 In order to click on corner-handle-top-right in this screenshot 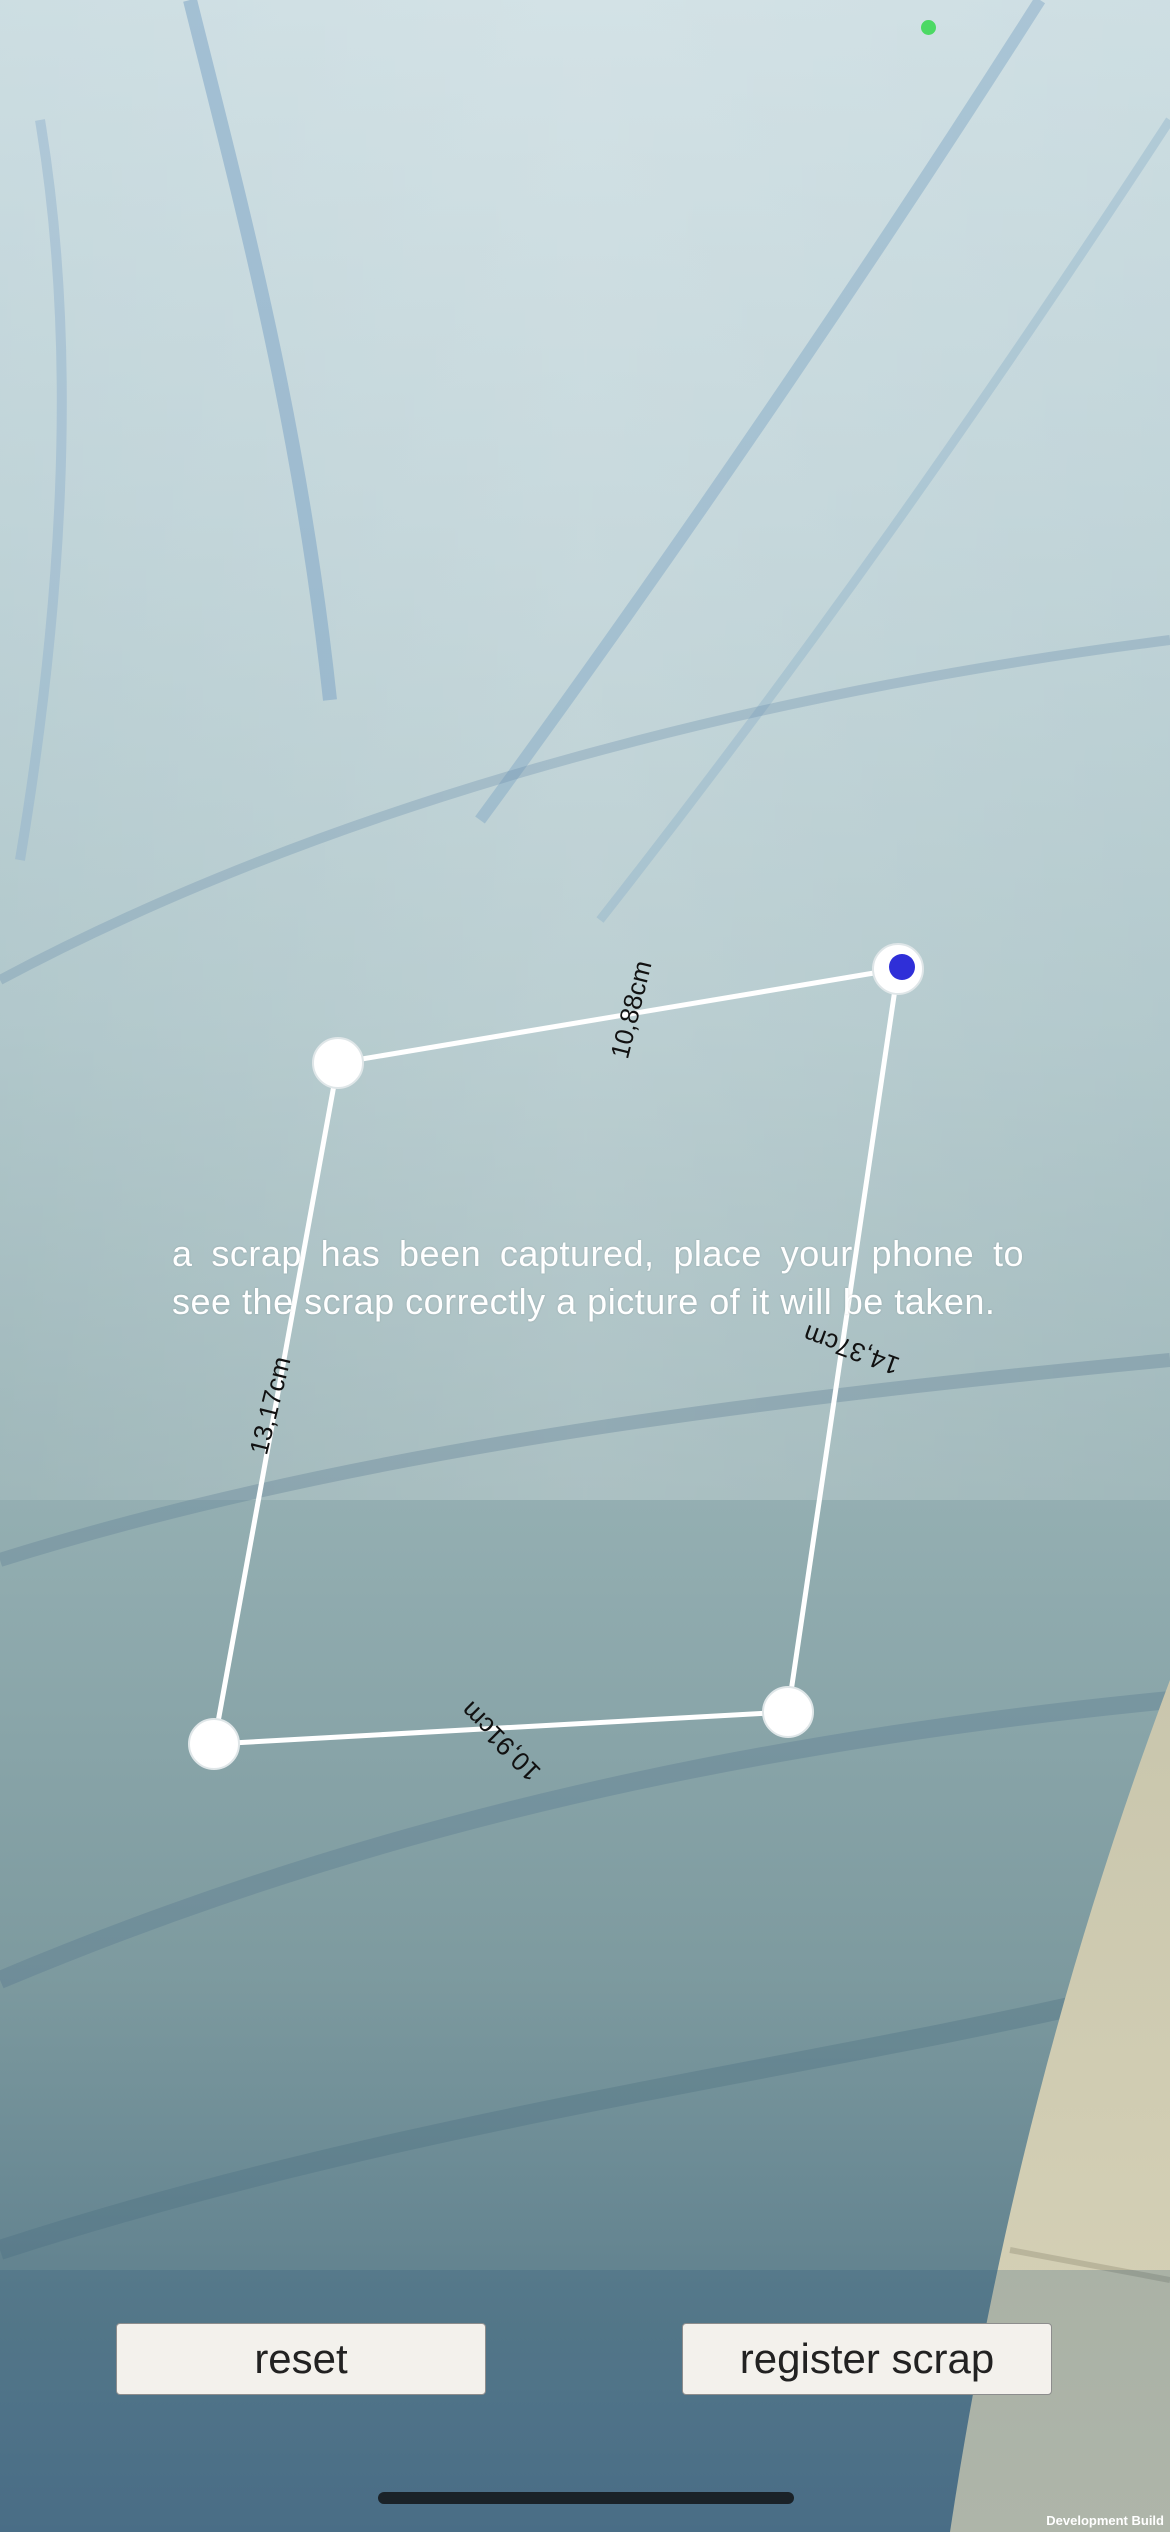, I will do `click(898, 969)`.